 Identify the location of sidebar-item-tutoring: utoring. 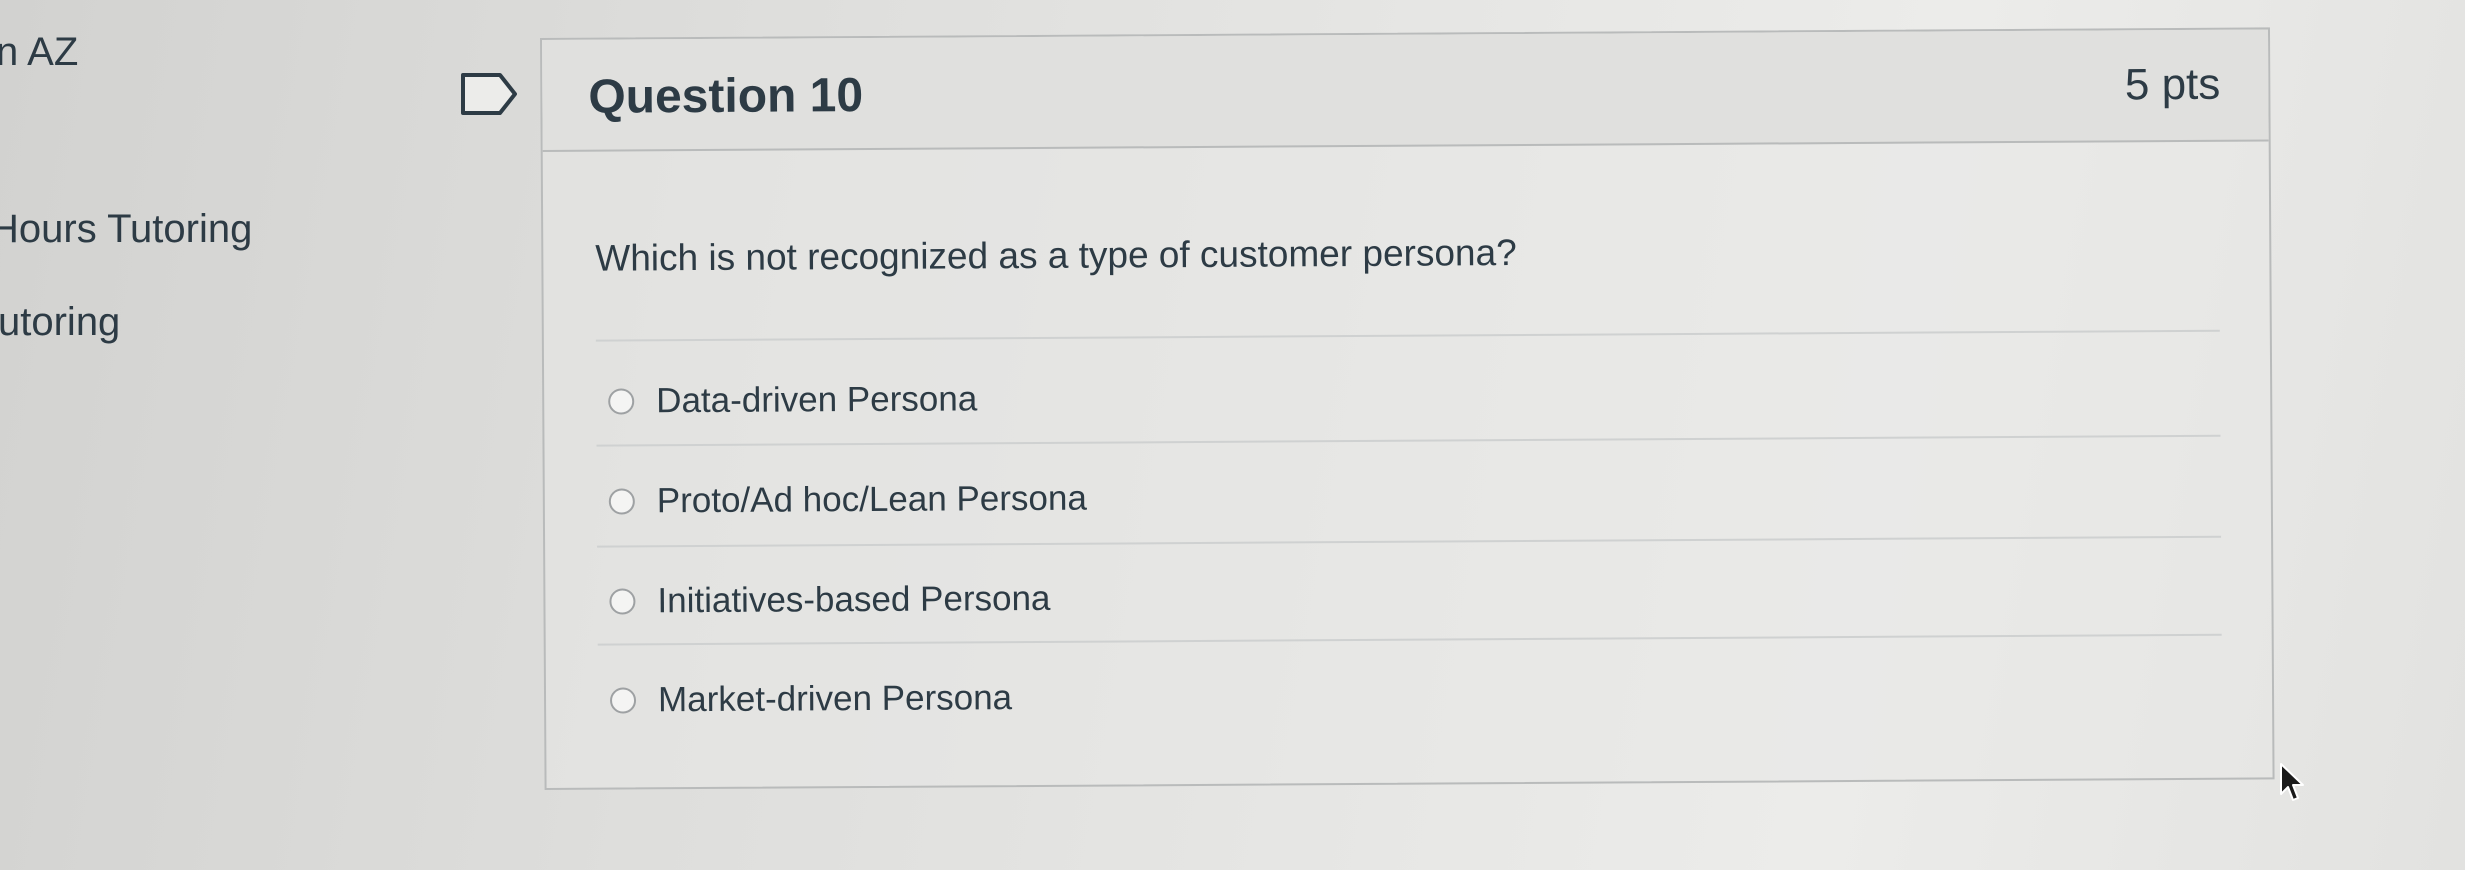
(60, 322).